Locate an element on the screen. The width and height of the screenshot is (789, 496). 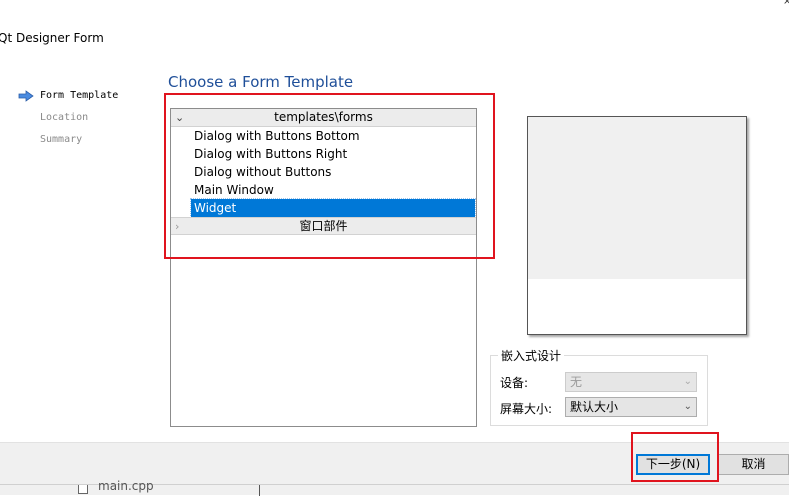
screen-size-label: 屏幕大小: is located at coordinates (526, 409).